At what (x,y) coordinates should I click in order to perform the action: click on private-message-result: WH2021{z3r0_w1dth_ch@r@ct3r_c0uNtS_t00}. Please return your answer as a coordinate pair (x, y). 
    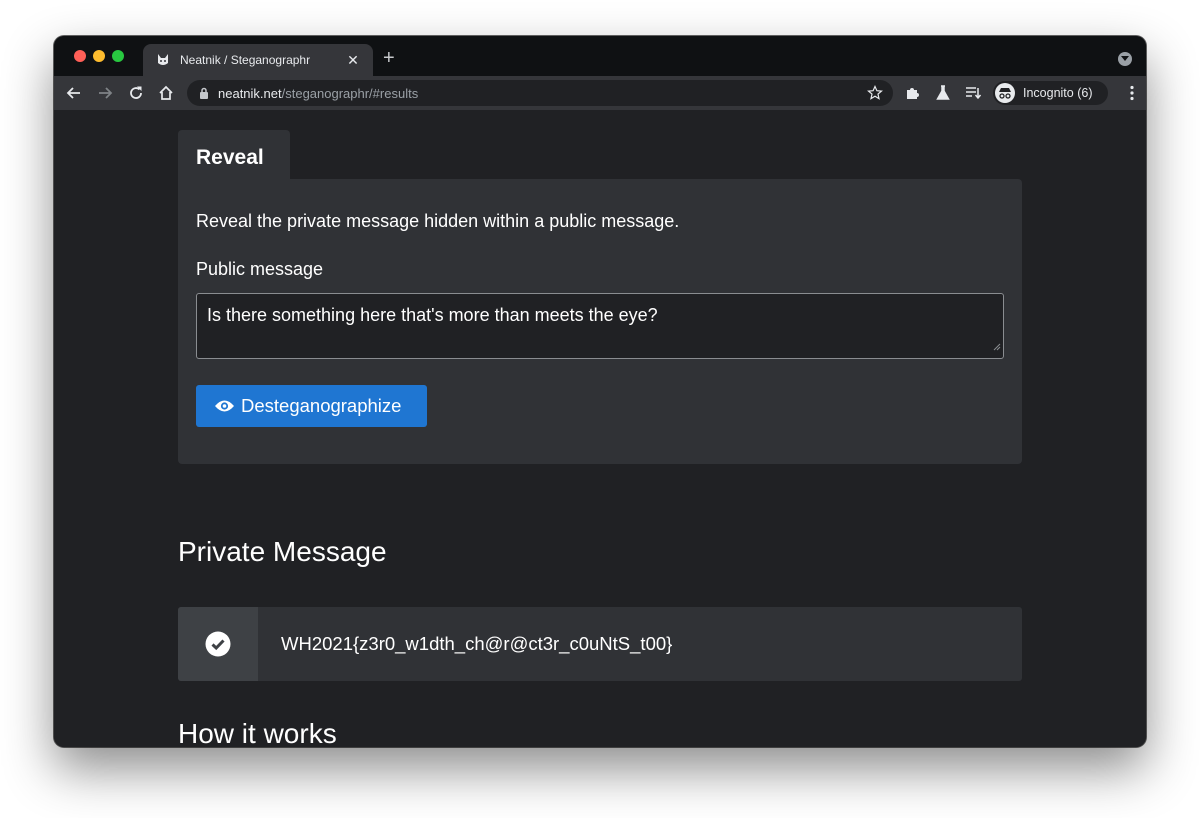
    Looking at the image, I should click on (600, 644).